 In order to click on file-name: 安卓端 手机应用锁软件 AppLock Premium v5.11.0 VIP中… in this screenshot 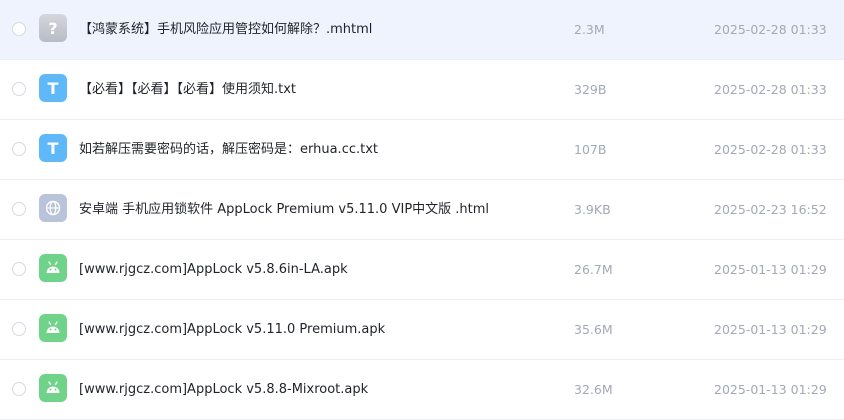, I will do `click(284, 210)`.